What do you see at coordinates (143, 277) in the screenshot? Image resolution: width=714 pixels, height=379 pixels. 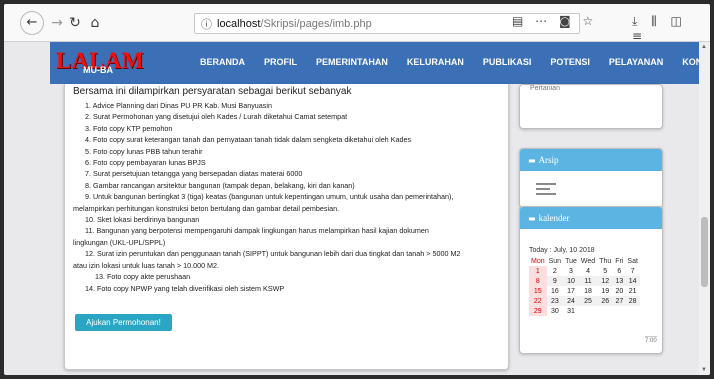 I see `list-item: 13. Foto copy akte perushaan` at bounding box center [143, 277].